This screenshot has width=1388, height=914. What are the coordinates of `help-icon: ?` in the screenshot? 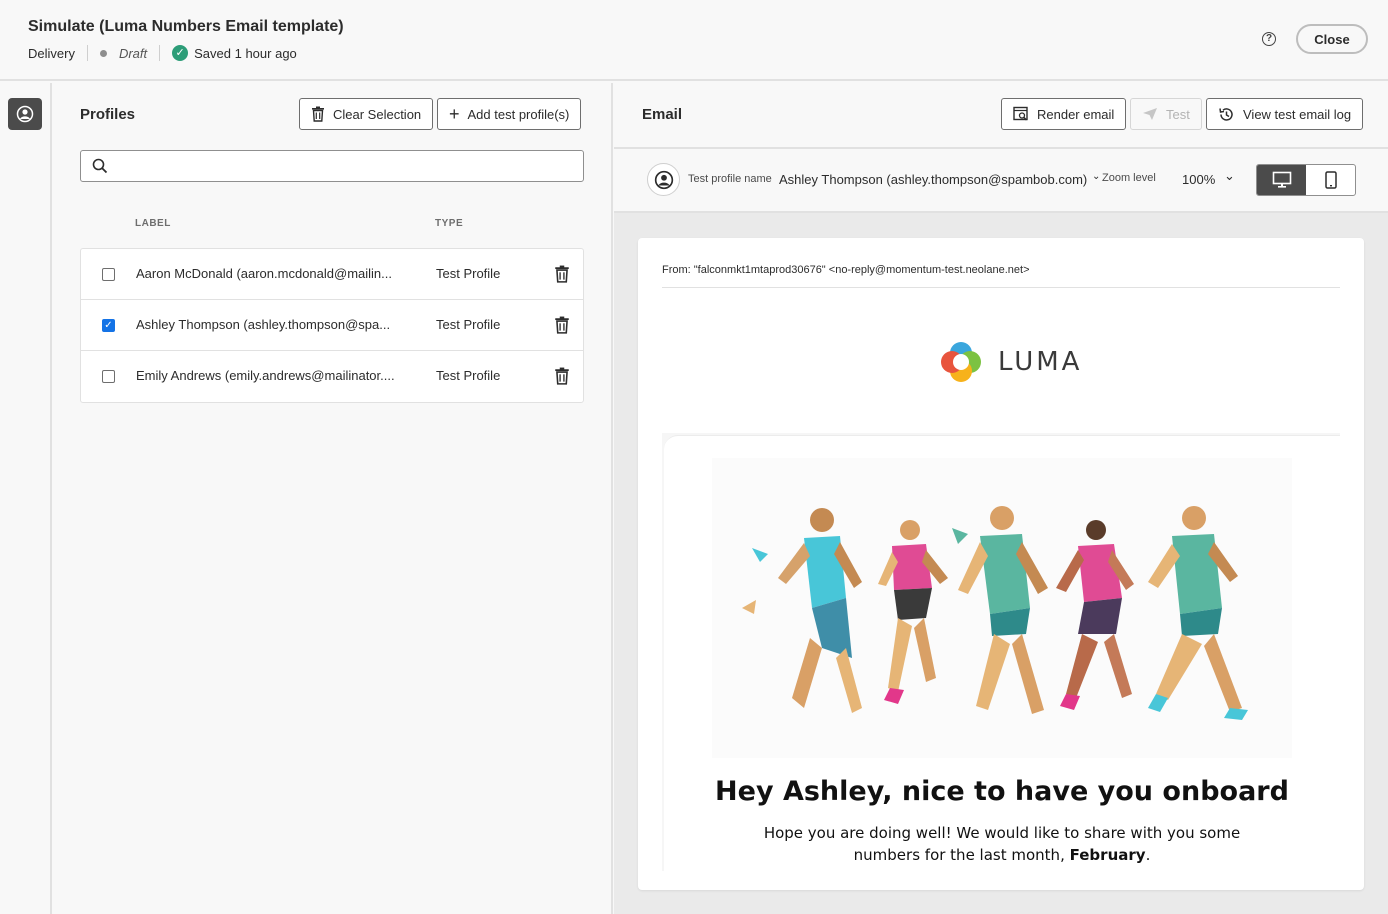 It's located at (1269, 39).